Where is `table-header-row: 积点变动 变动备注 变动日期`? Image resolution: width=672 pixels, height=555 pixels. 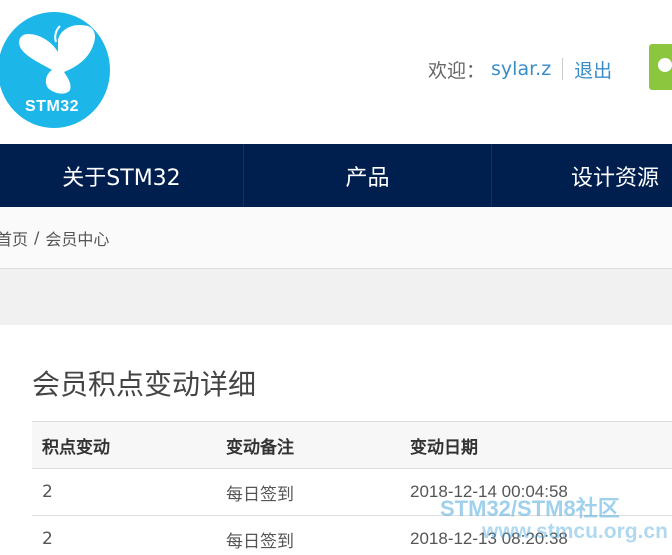 table-header-row: 积点变动 变动备注 变动日期 is located at coordinates (352, 445).